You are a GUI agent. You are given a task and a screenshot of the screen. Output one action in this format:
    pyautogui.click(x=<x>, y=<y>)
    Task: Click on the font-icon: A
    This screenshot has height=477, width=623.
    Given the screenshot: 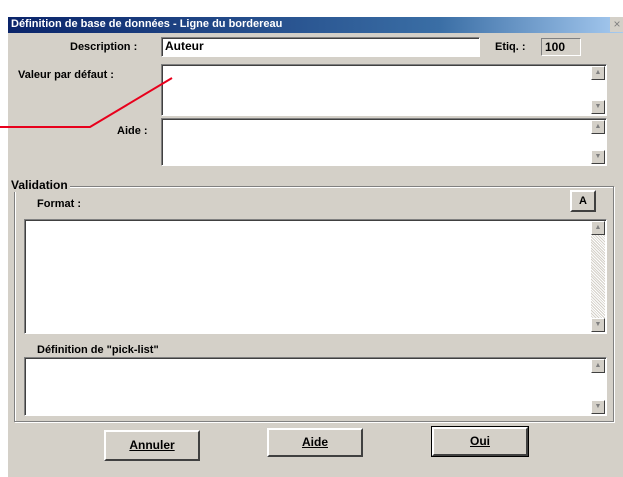 What is the action you would take?
    pyautogui.click(x=583, y=201)
    